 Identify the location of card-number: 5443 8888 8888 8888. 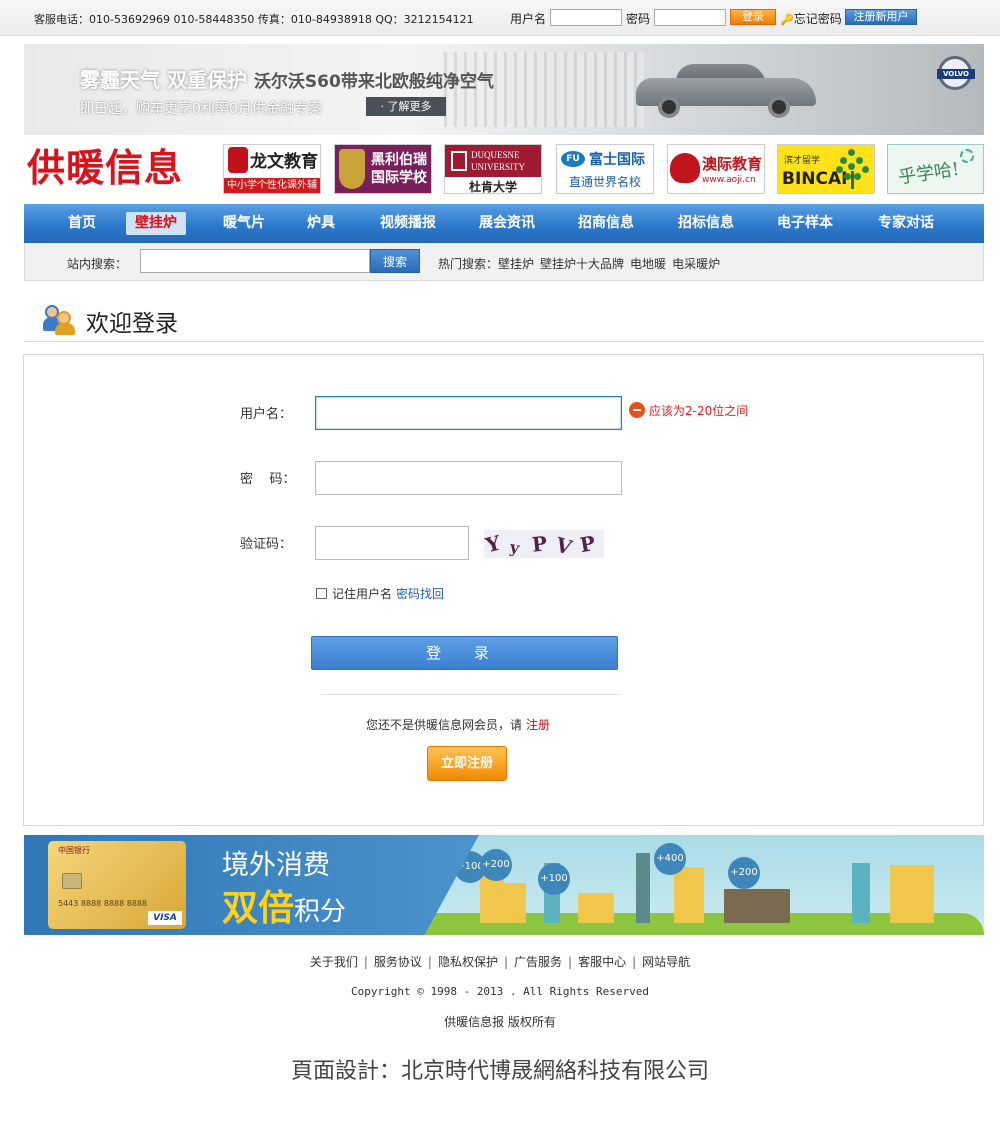
(103, 903).